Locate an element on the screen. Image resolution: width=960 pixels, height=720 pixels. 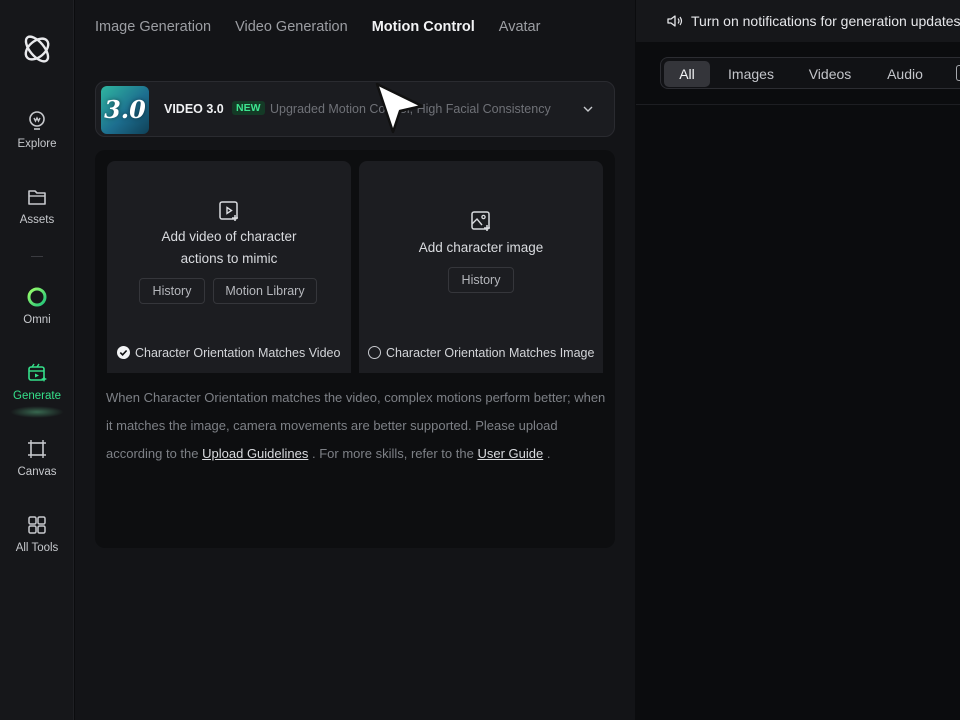
model-name: VIDEO 3.0 is located at coordinates (194, 109).